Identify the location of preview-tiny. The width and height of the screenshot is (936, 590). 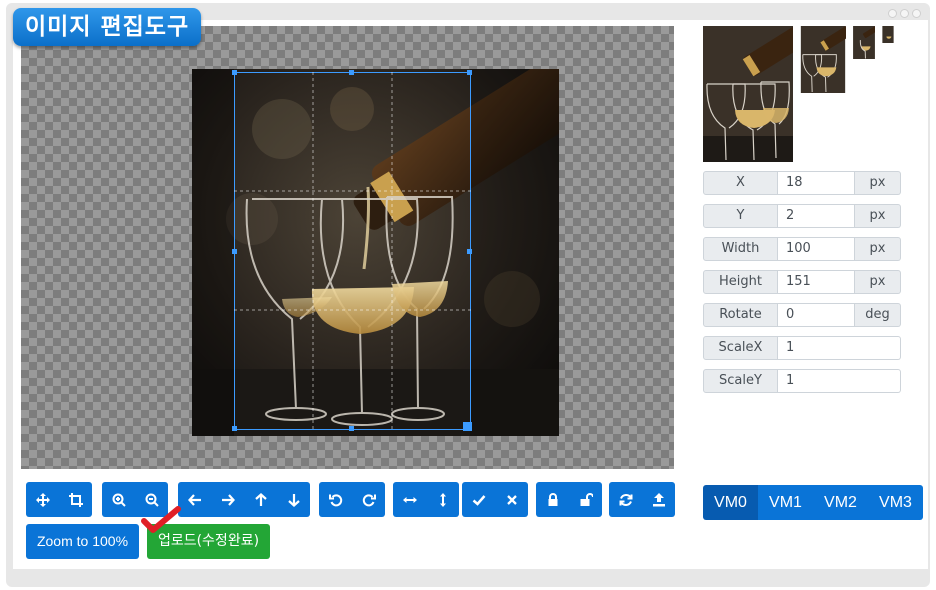
(888, 34).